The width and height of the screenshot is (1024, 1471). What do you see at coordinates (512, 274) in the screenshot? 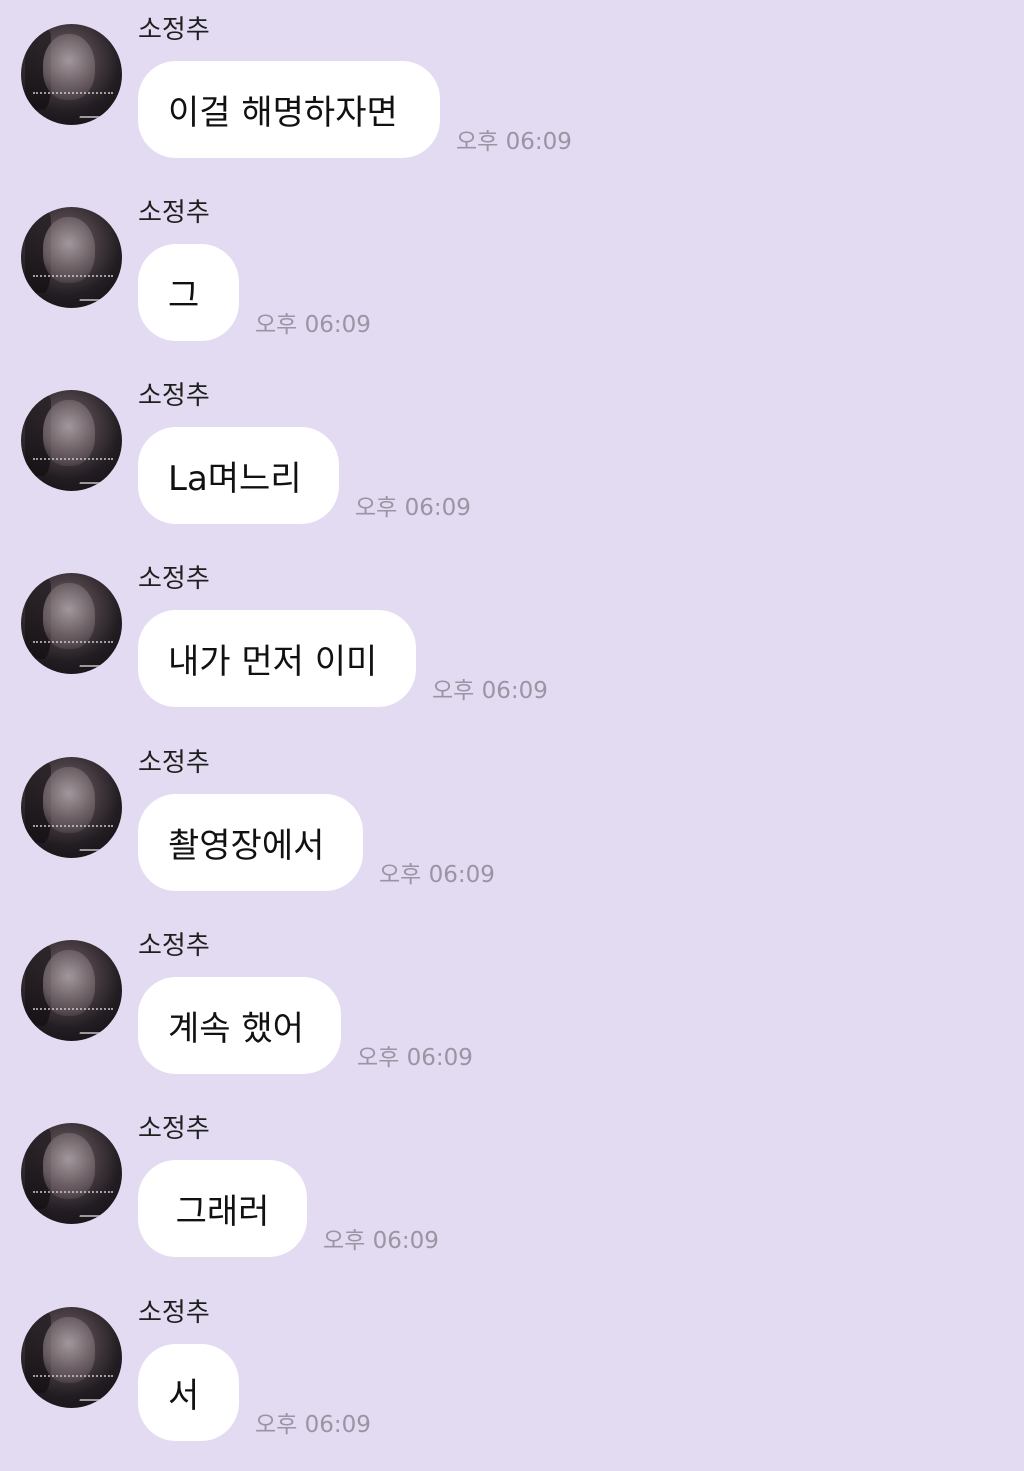
I see `chat-message: 소정추 그 오후 06:09` at bounding box center [512, 274].